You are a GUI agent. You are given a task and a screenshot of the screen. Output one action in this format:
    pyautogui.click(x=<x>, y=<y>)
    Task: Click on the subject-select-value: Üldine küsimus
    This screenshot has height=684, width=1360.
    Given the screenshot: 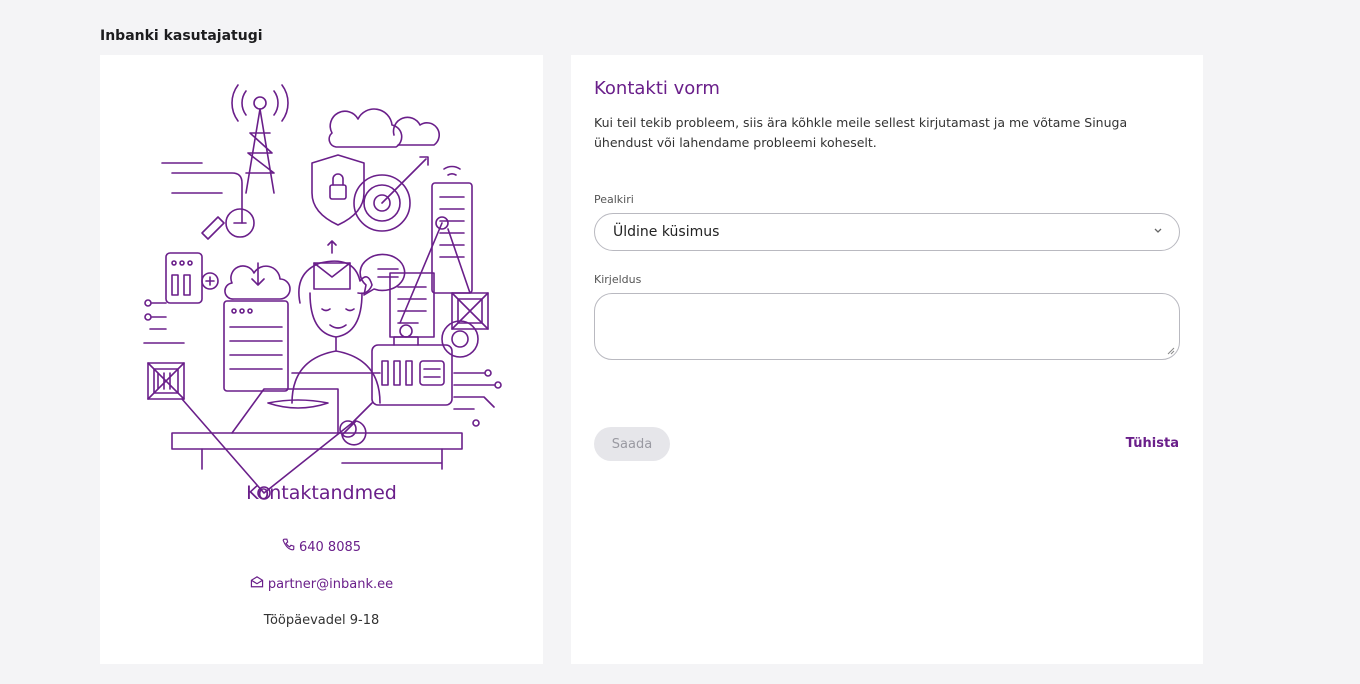 What is the action you would take?
    pyautogui.click(x=666, y=232)
    